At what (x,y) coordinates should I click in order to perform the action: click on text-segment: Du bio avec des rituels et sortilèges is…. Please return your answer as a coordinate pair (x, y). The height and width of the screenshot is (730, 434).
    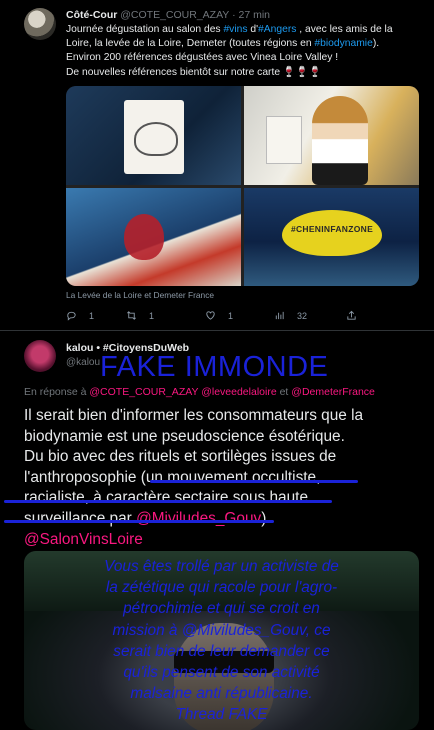
    Looking at the image, I should click on (180, 457).